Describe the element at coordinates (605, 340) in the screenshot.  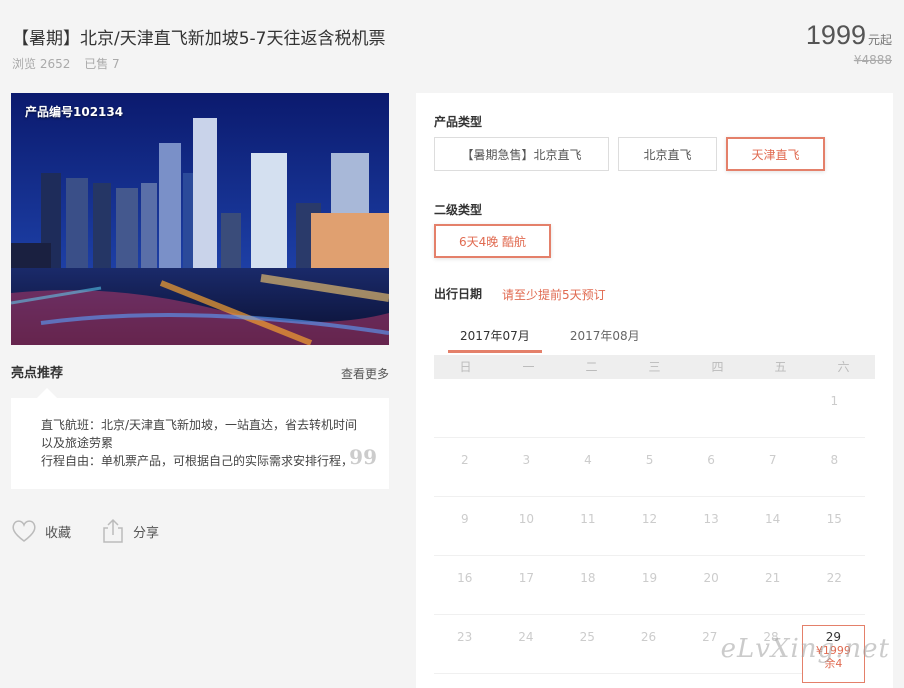
I see `tab-august: 2017年08月` at that location.